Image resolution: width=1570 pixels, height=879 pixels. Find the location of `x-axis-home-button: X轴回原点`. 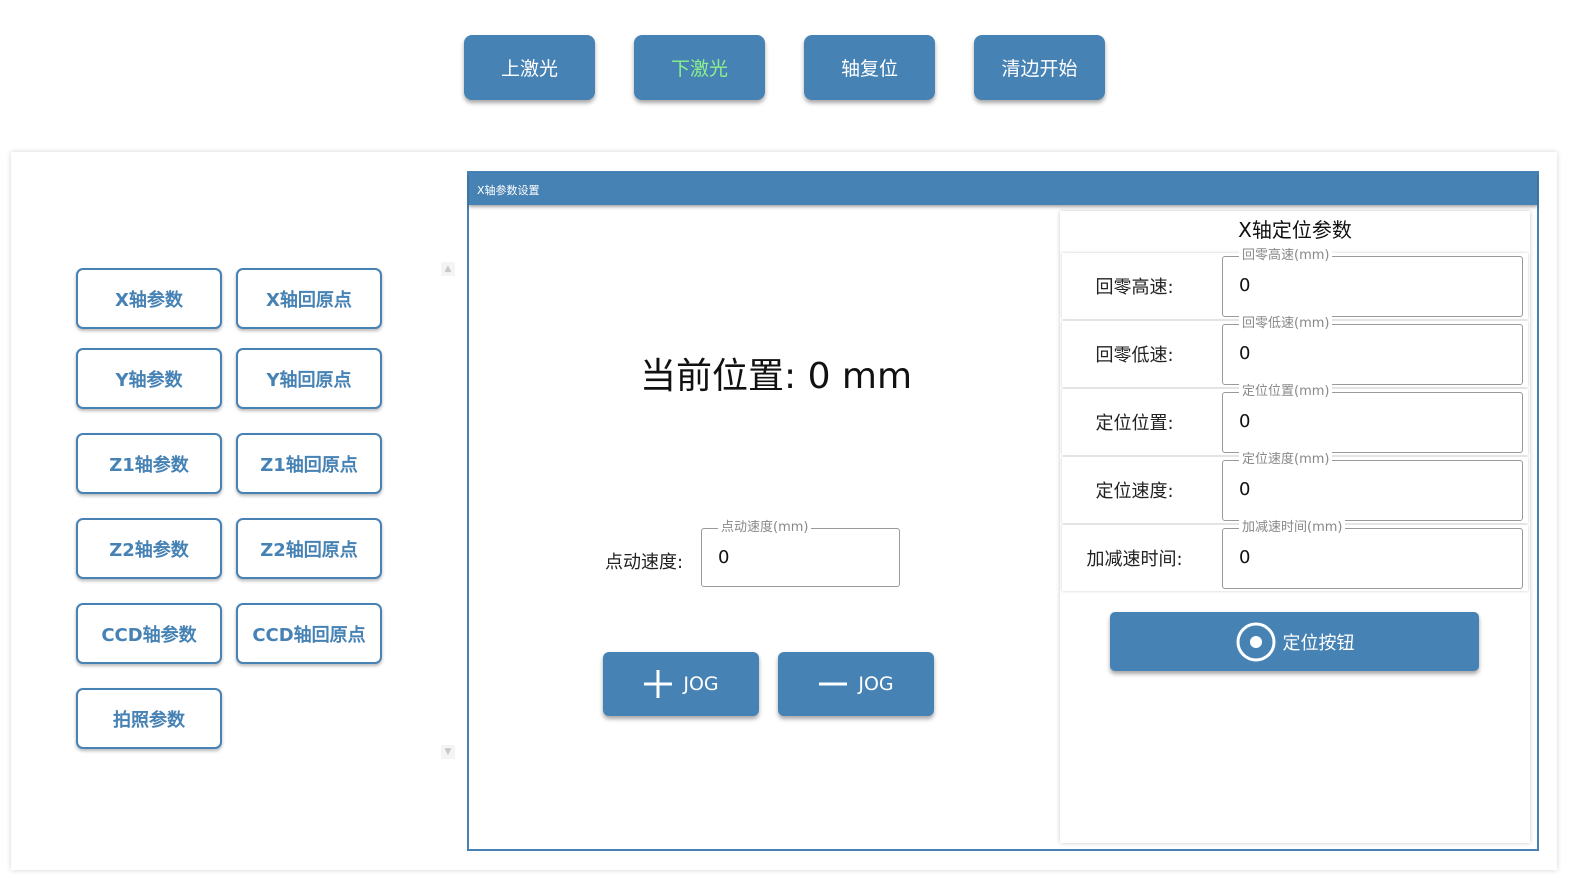

x-axis-home-button: X轴回原点 is located at coordinates (309, 298).